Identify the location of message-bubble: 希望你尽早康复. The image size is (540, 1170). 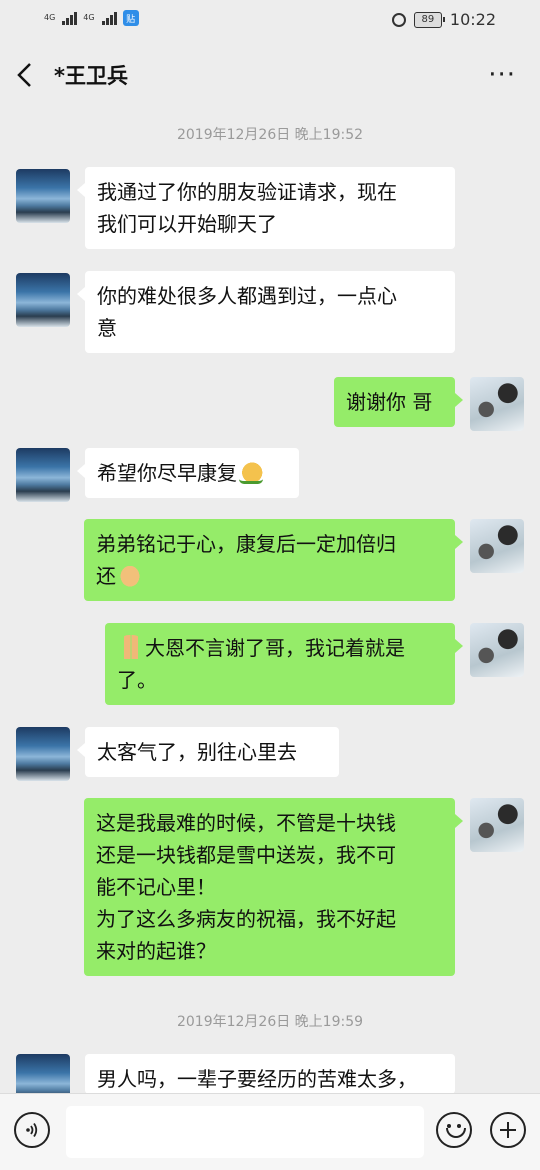
(188, 473).